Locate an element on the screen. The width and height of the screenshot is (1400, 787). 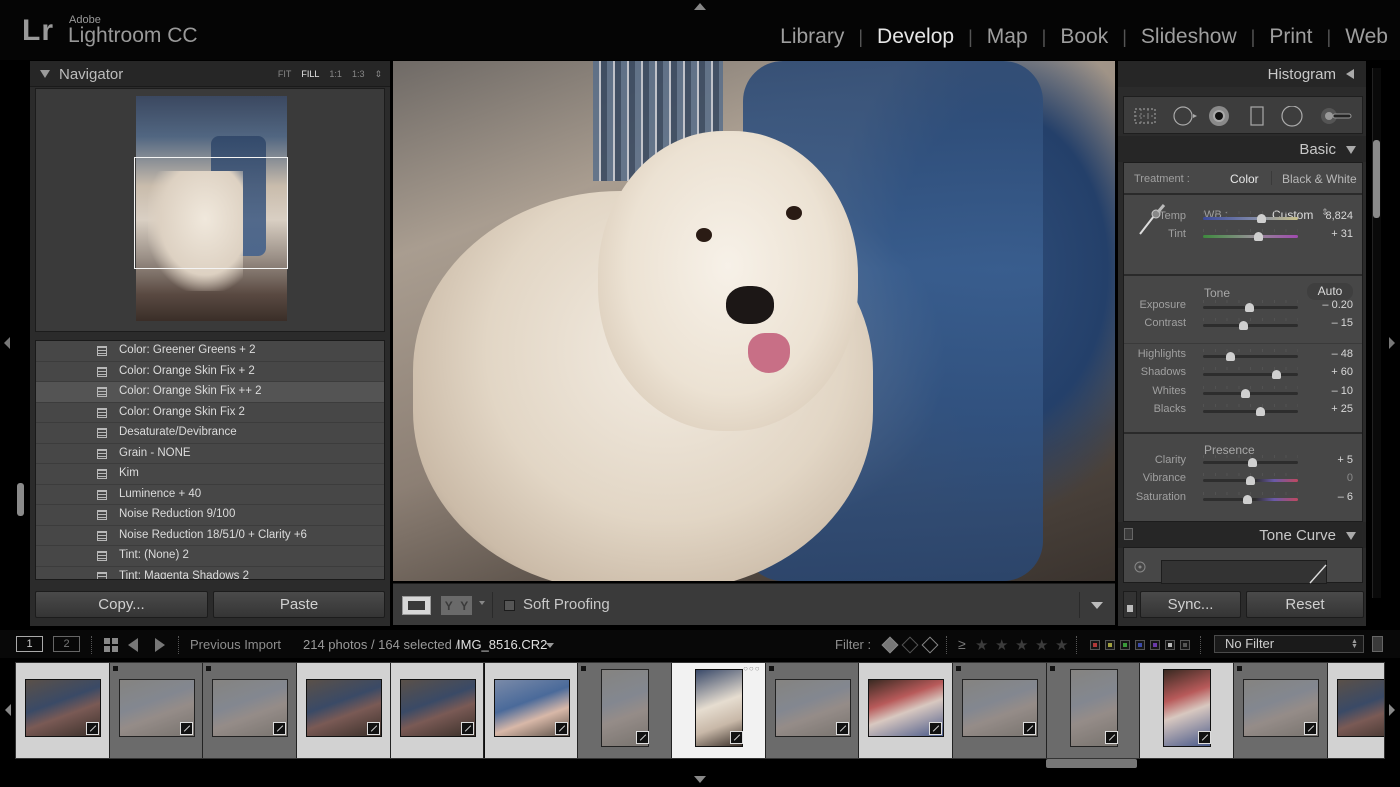
navigator-zoom-1-3: 1:3 is located at coordinates (358, 74).